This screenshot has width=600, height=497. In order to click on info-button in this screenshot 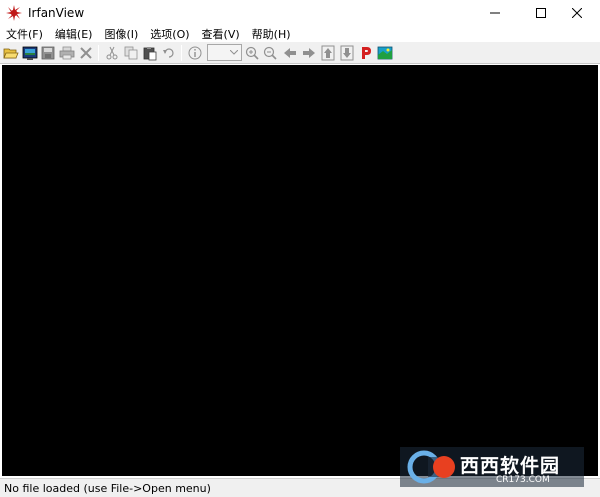, I will do `click(195, 53)`.